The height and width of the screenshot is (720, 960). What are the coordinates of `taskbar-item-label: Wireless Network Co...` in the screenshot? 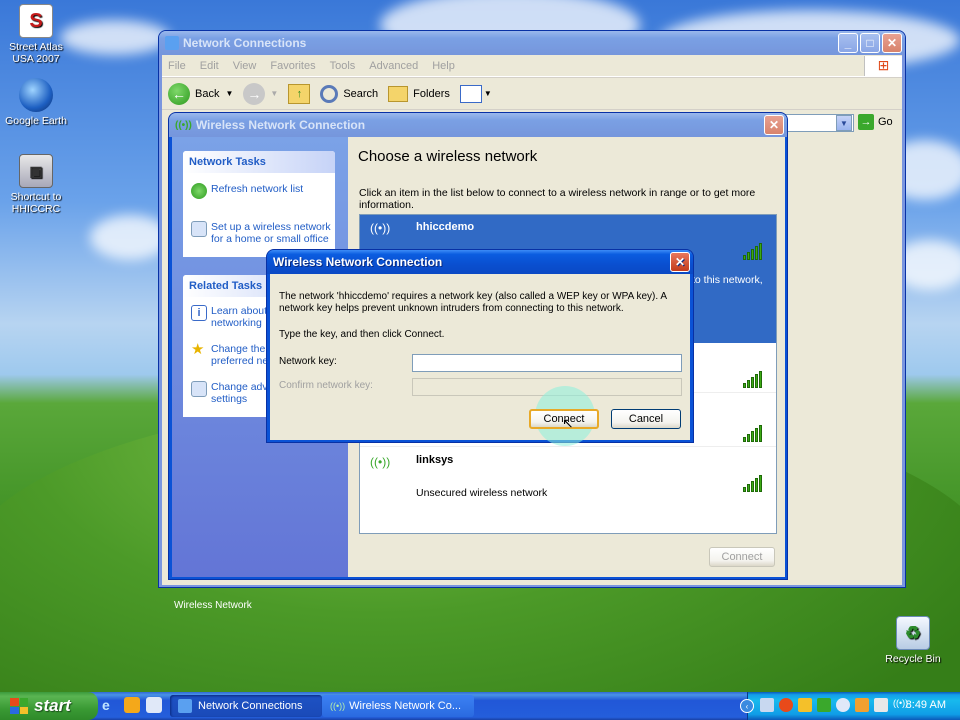 It's located at (405, 706).